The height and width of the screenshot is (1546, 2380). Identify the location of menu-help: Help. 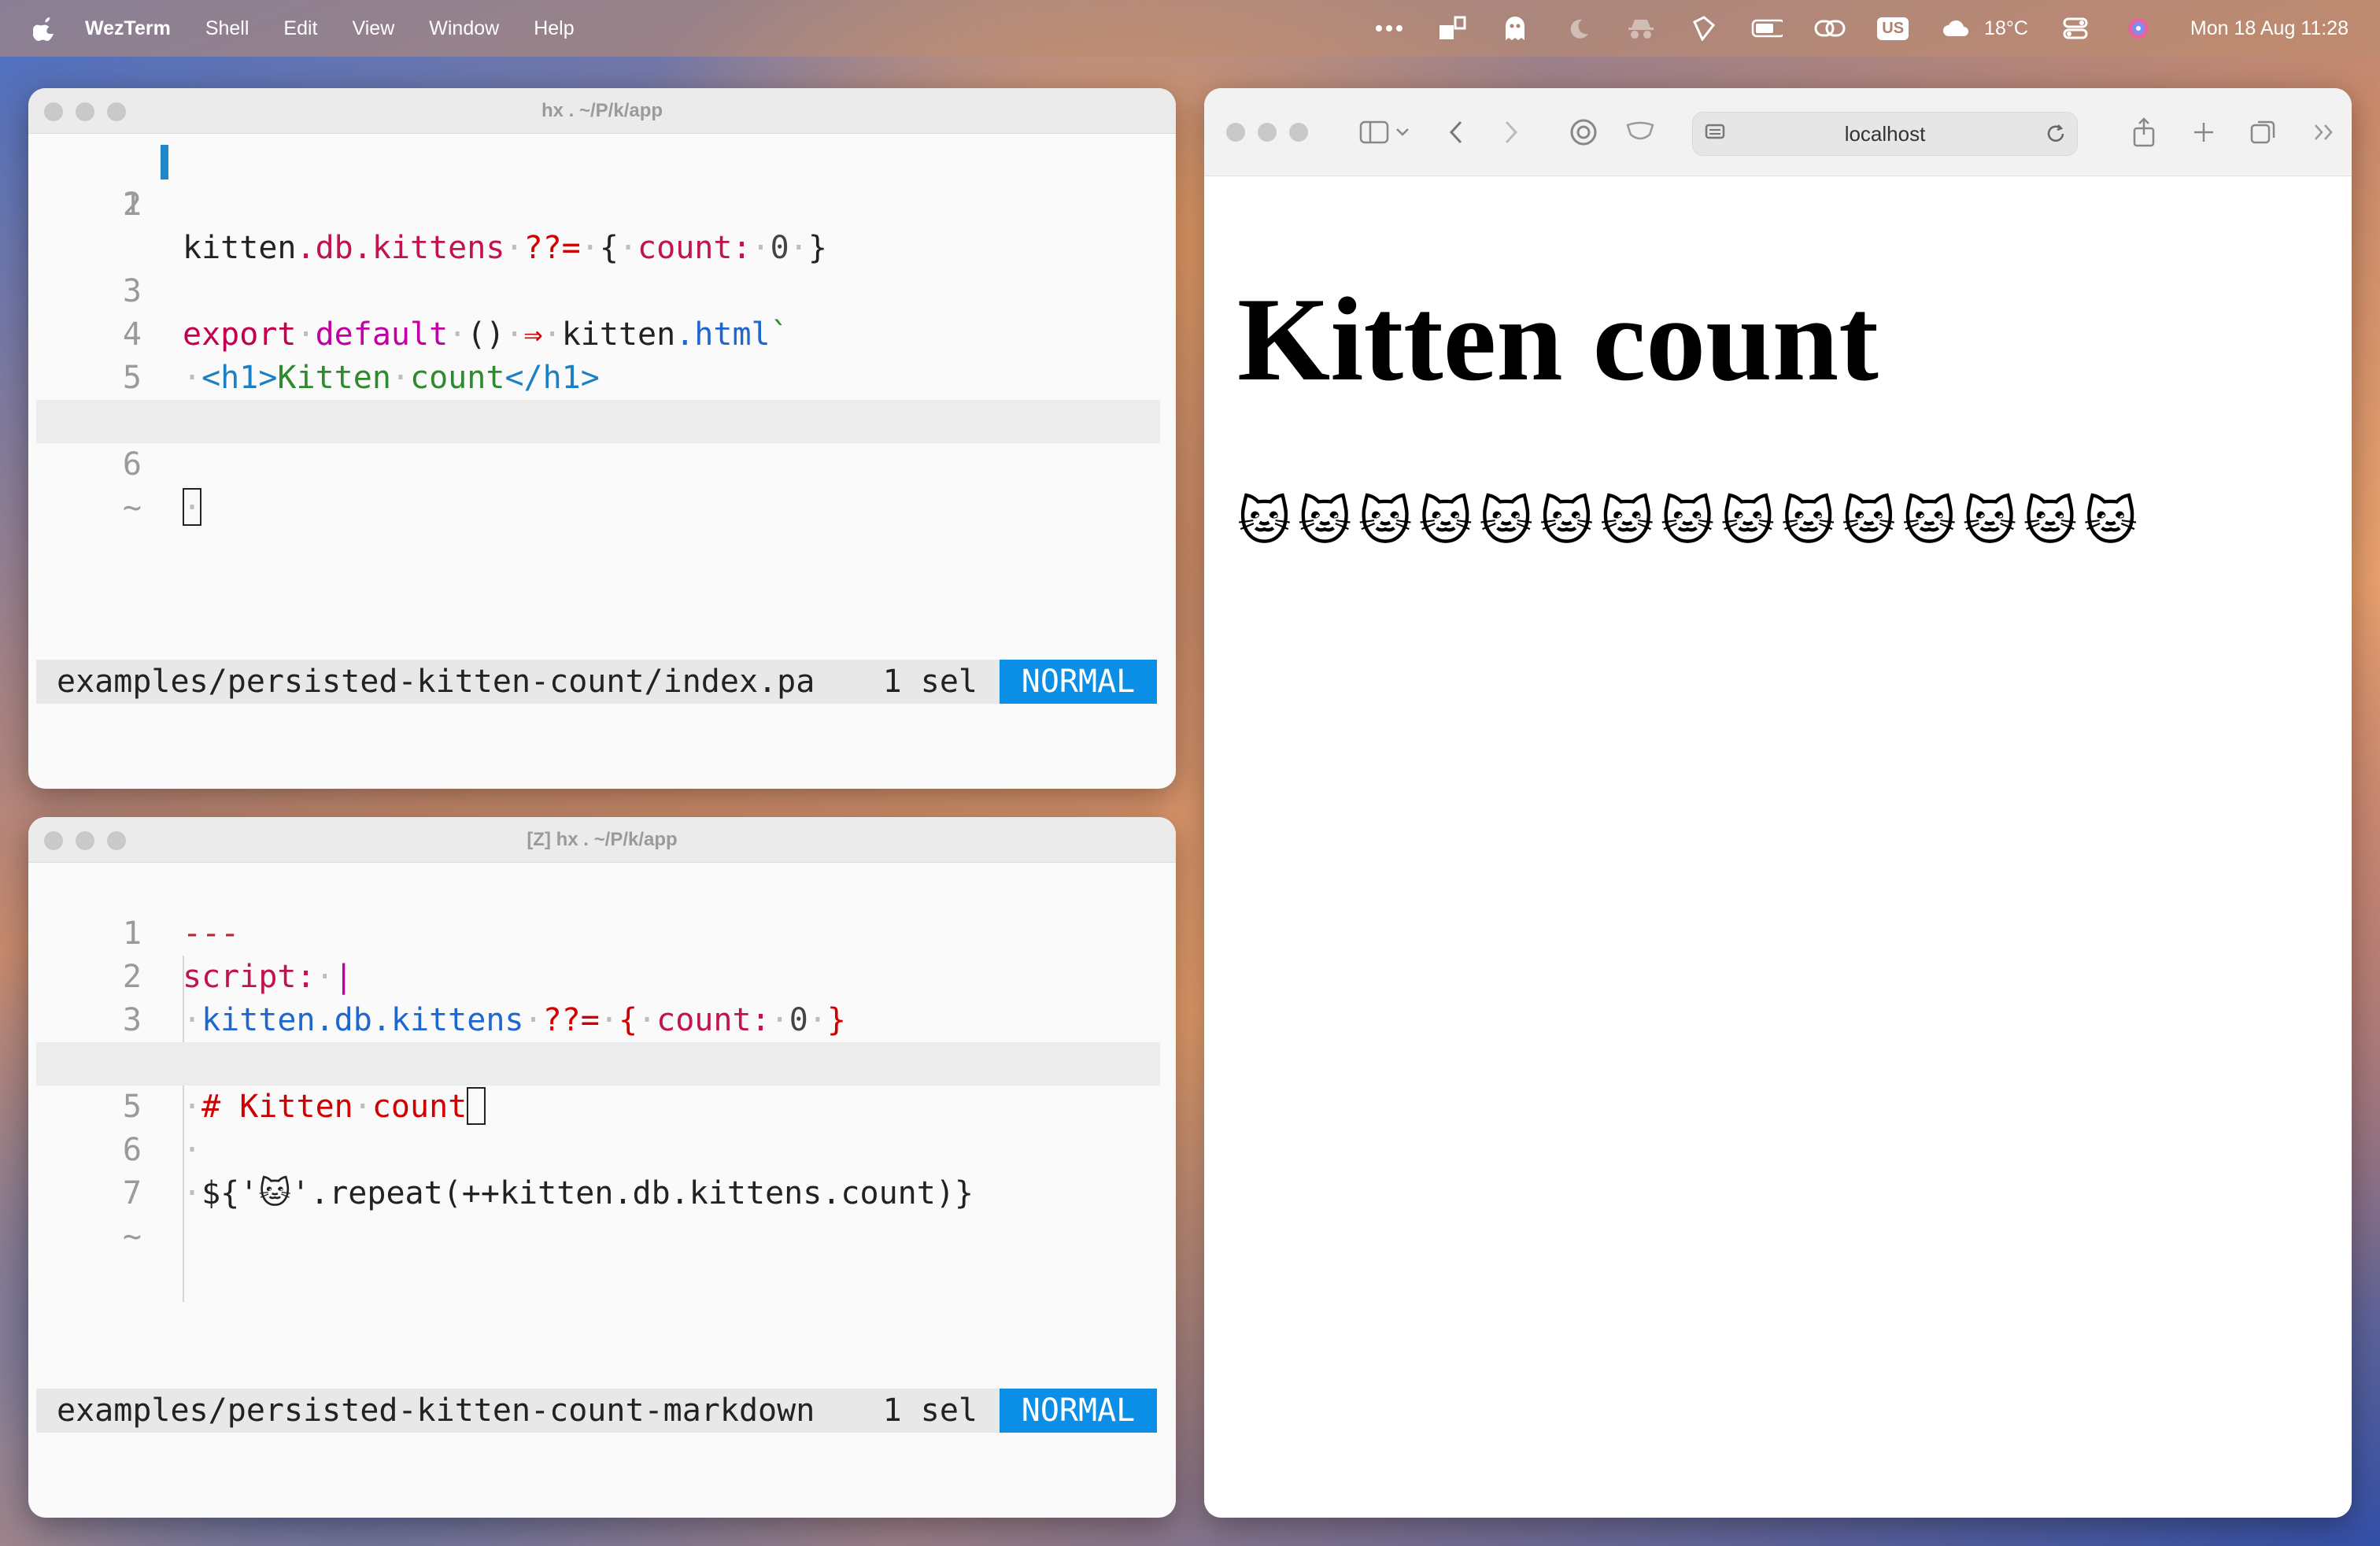
(554, 28).